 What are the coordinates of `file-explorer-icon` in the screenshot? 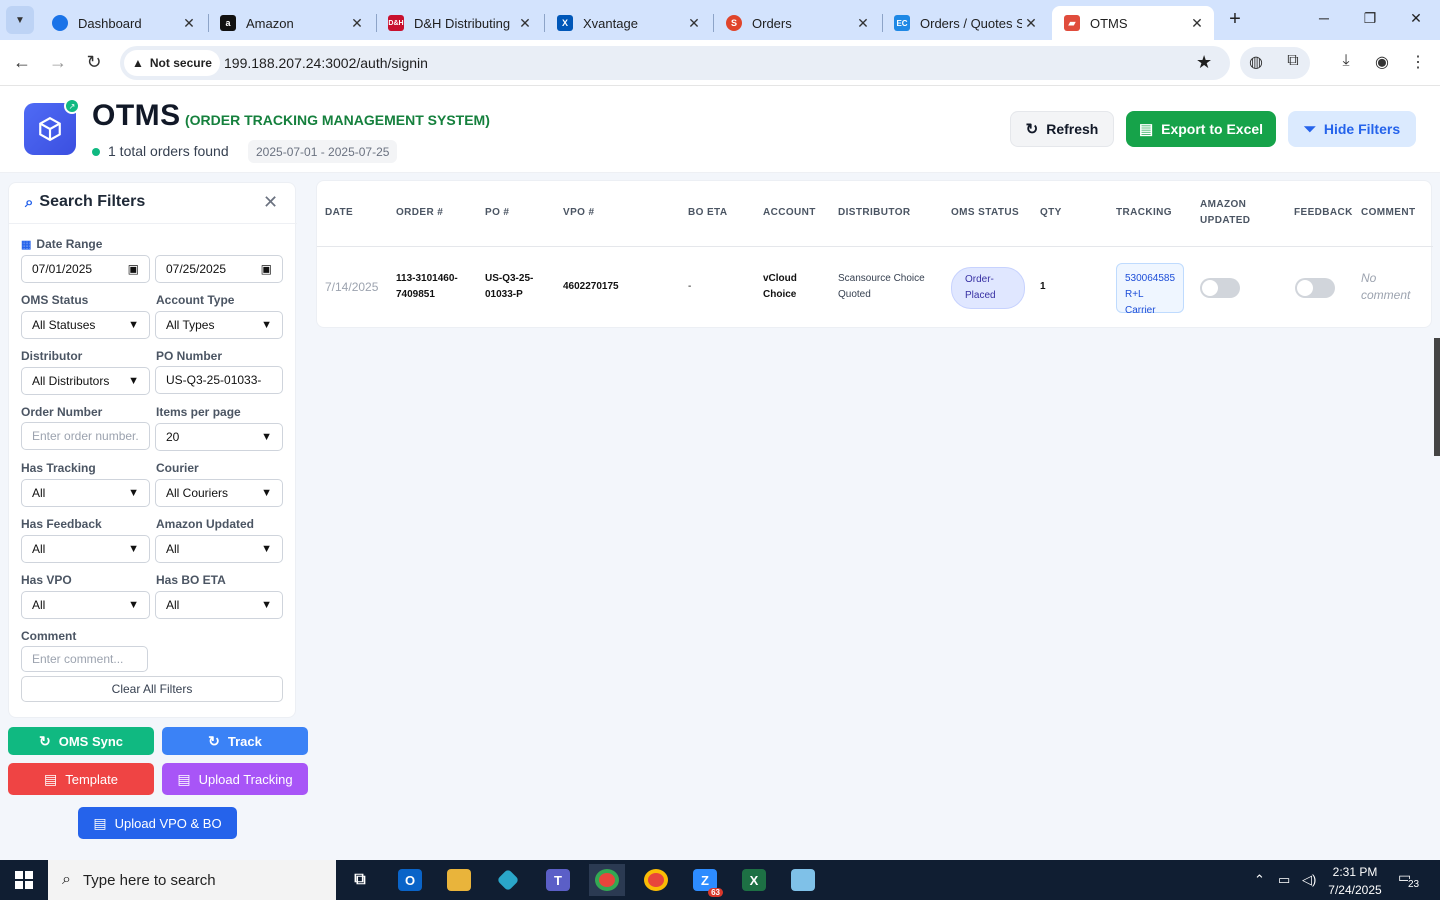 It's located at (459, 880).